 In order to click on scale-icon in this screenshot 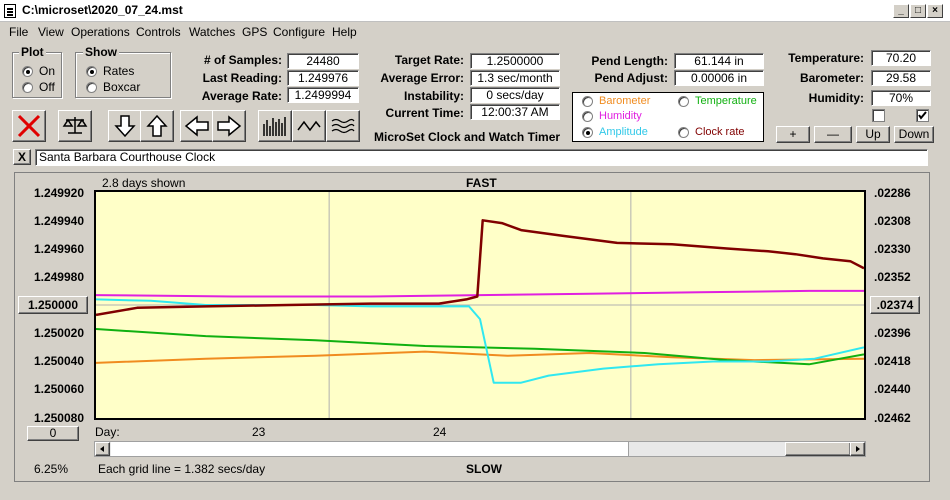, I will do `click(75, 125)`.